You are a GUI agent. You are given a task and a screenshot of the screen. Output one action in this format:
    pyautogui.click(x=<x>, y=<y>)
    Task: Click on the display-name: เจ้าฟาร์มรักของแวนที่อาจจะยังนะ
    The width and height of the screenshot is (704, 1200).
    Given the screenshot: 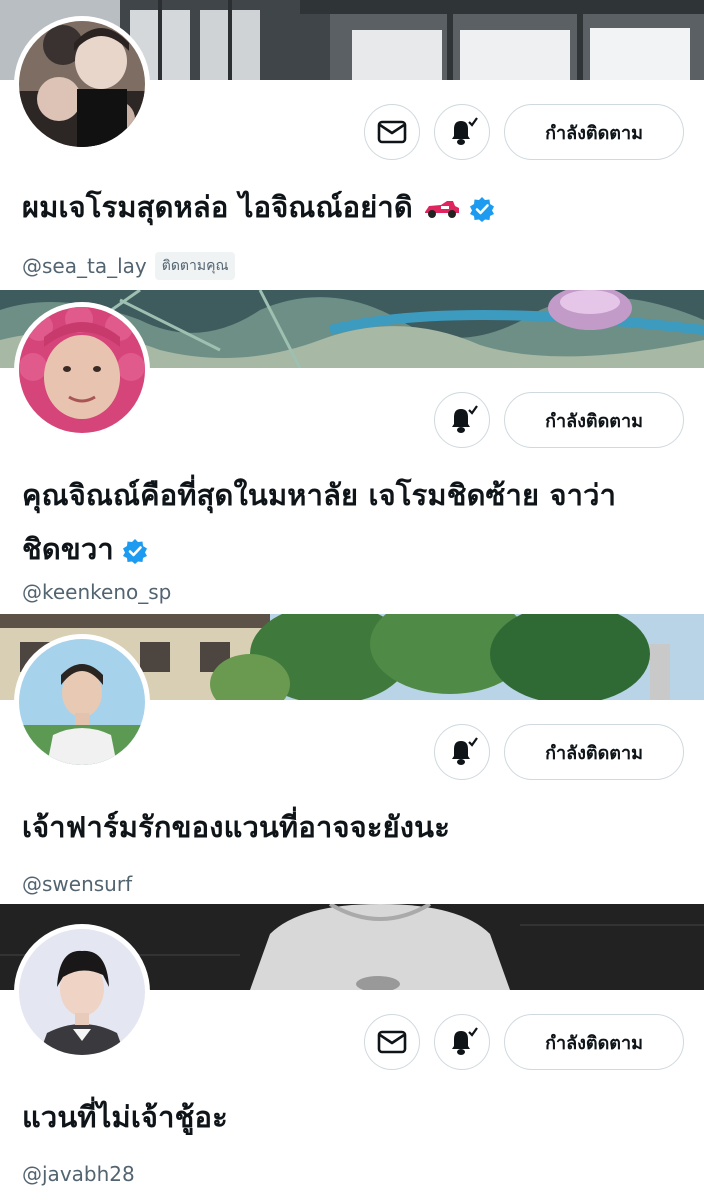 What is the action you would take?
    pyautogui.click(x=343, y=827)
    